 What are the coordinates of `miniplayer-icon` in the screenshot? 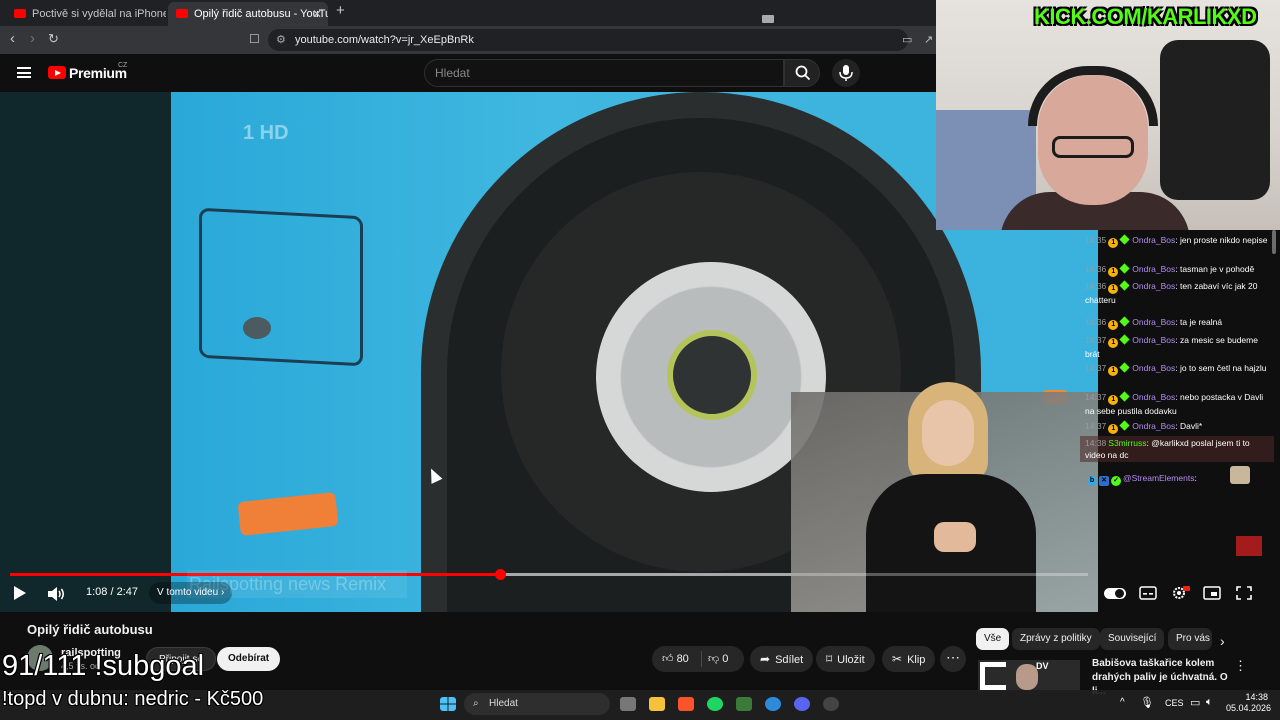 It's located at (1212, 593).